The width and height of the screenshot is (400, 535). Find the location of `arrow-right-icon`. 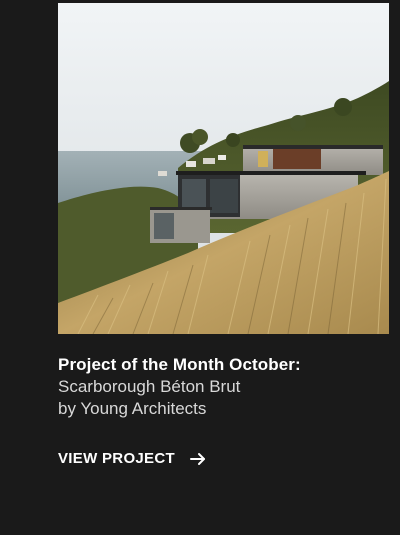

arrow-right-icon is located at coordinates (198, 459).